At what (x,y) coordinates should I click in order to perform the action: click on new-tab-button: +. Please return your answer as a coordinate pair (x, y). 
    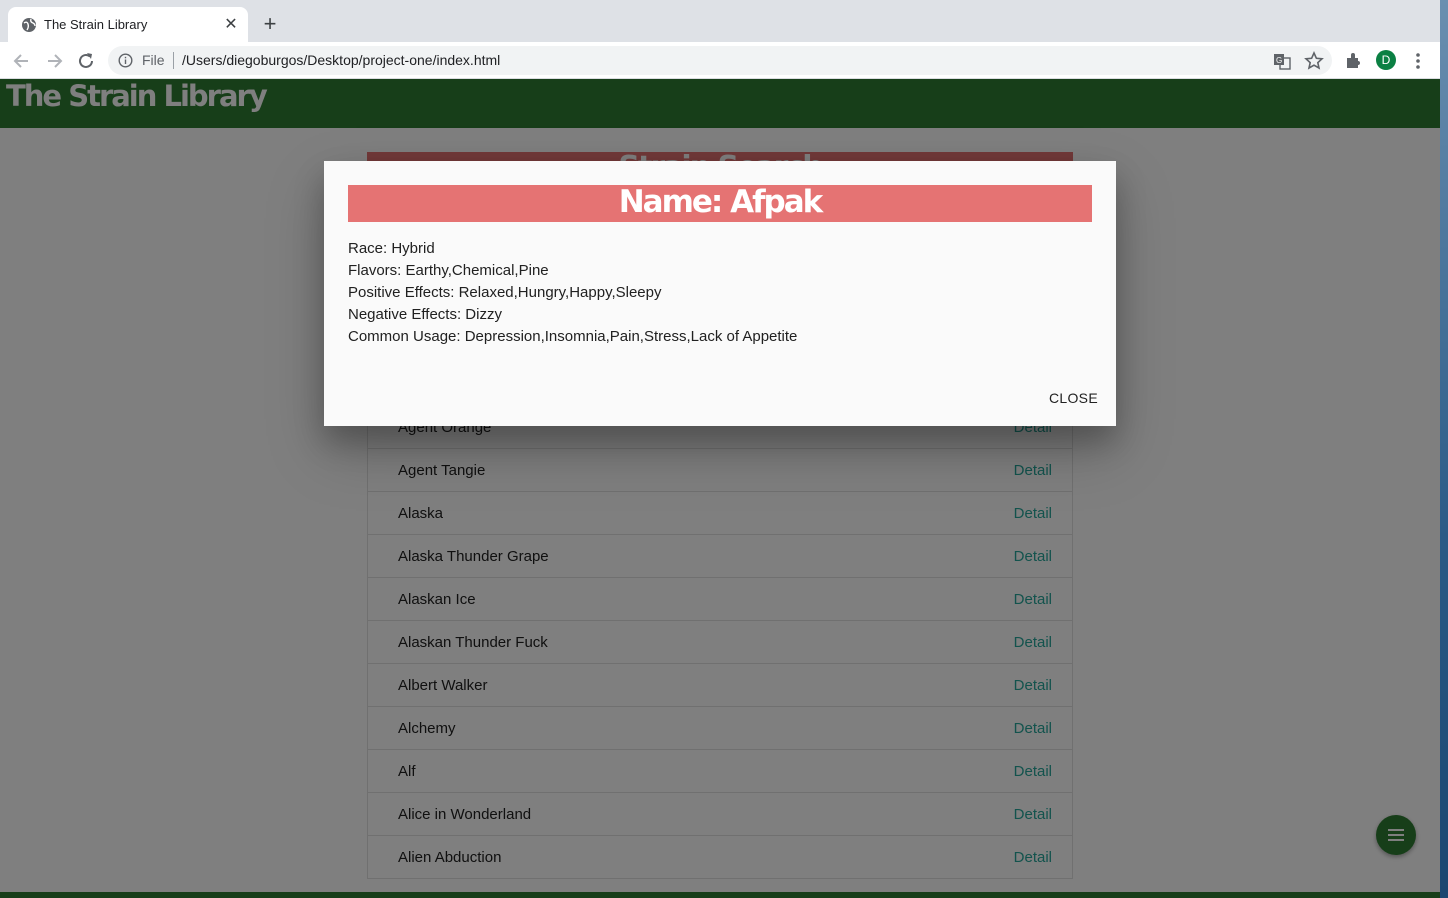
    Looking at the image, I should click on (270, 24).